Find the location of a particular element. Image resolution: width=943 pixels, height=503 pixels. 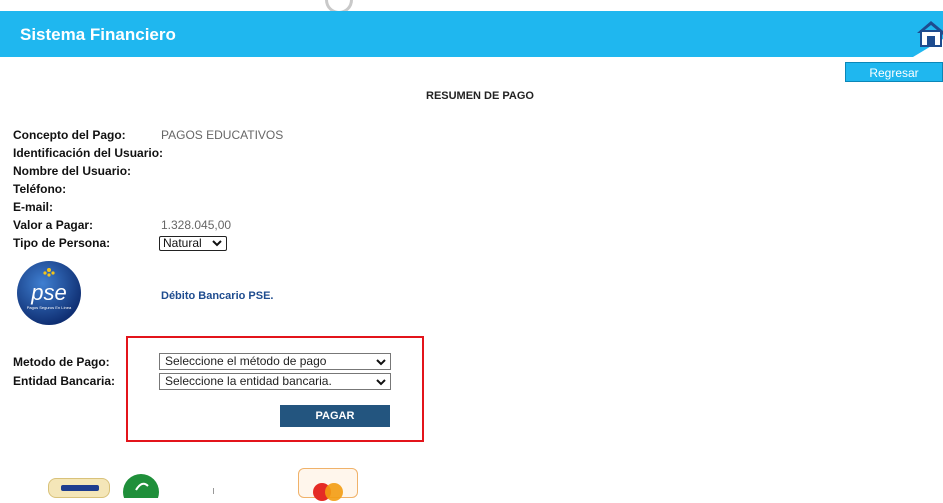

pse-logo-subtext: Pagos Seguros En Línea is located at coordinates (49, 307).